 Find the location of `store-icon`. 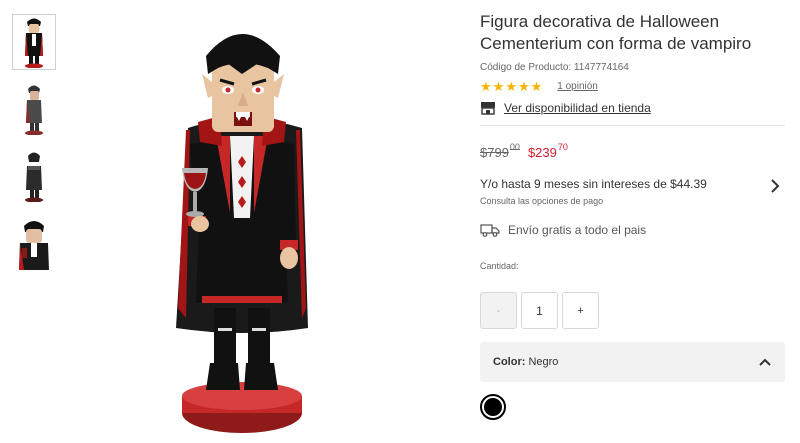

store-icon is located at coordinates (488, 108).